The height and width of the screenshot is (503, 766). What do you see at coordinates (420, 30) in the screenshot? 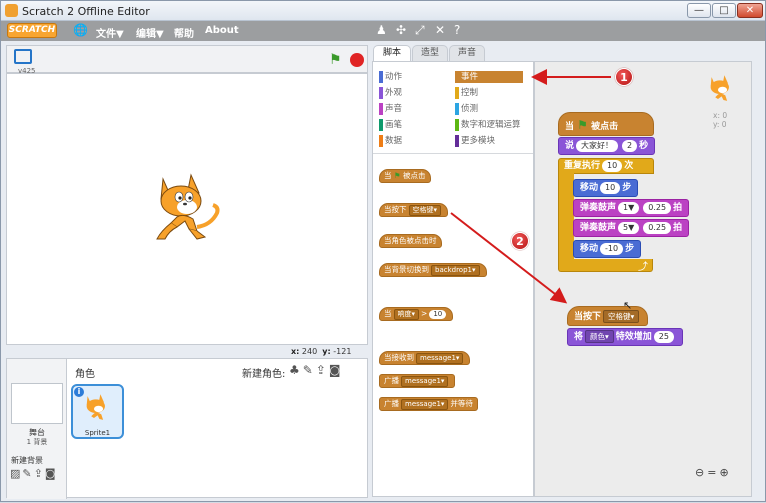
I see `grow-icon: ⤢` at bounding box center [420, 30].